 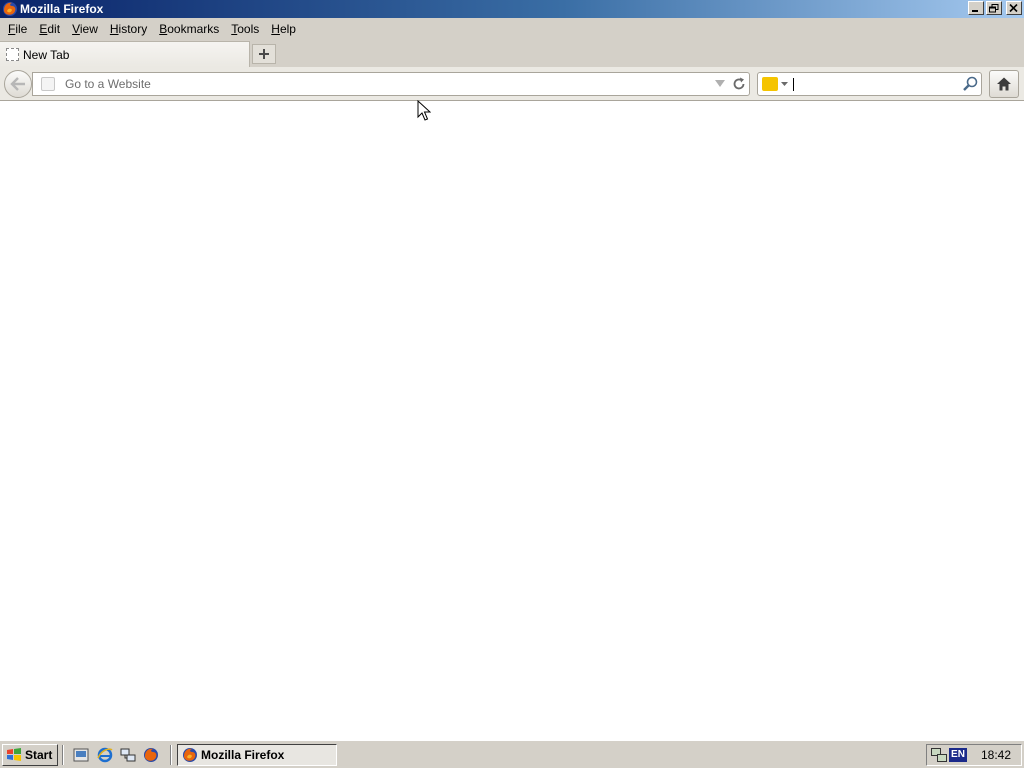 I want to click on reload-icon, so click(x=739, y=84).